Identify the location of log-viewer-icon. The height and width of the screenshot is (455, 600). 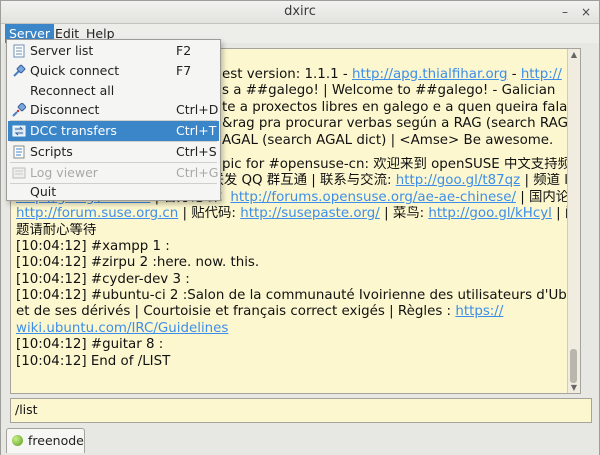
(19, 173).